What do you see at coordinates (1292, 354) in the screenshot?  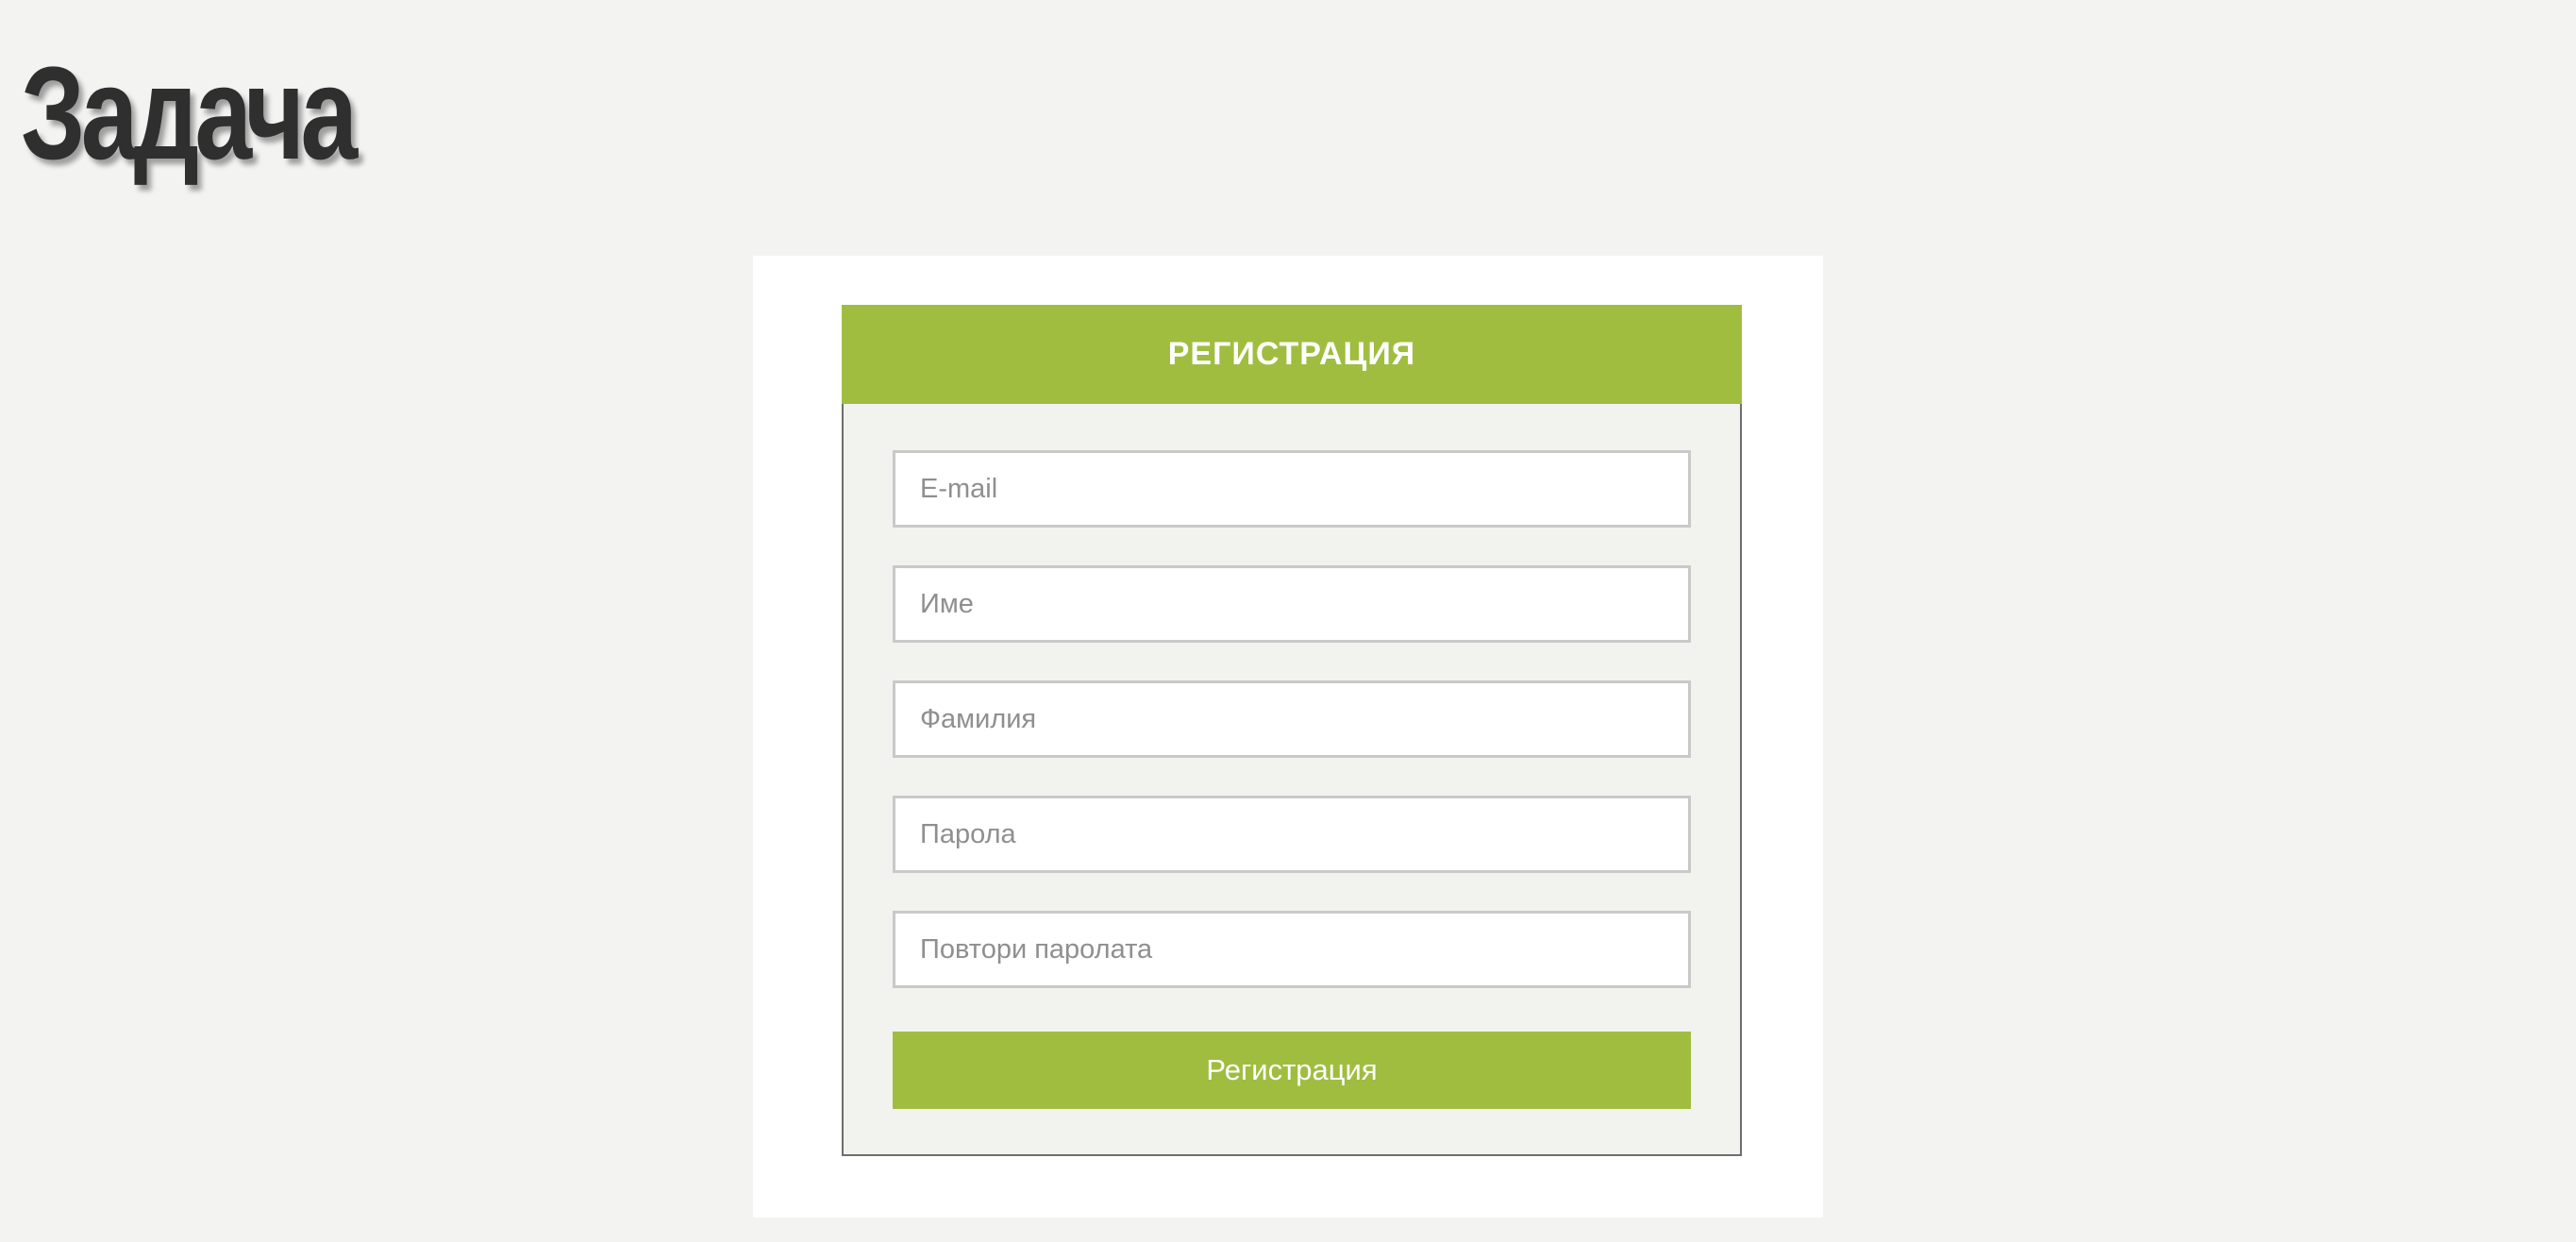 I see `form-header: РЕГИСТРАЦИЯ` at bounding box center [1292, 354].